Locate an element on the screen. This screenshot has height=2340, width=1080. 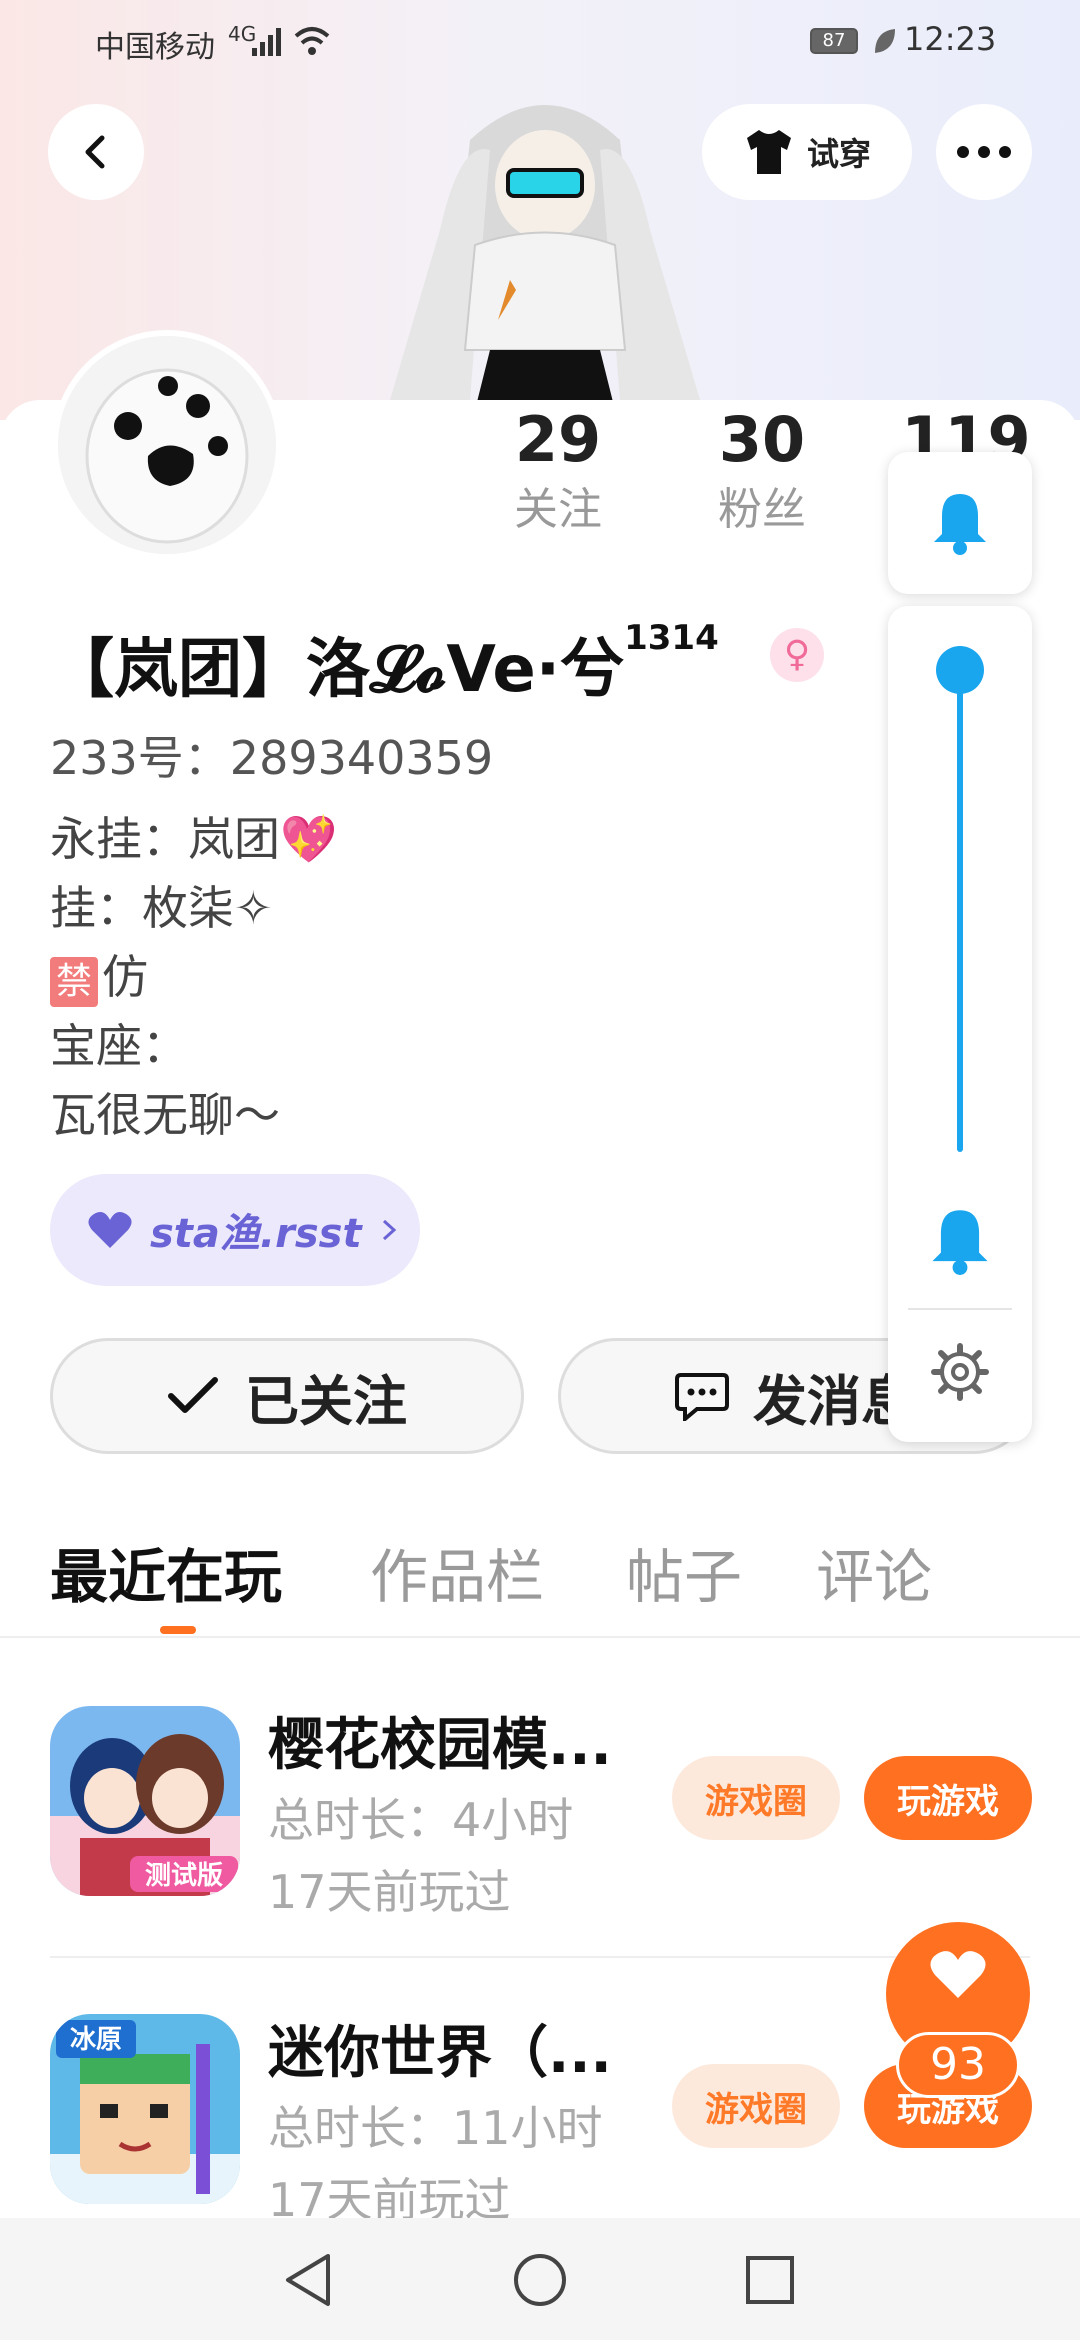
game-duration: 总时长：11小时 is located at coordinates (435, 2128).